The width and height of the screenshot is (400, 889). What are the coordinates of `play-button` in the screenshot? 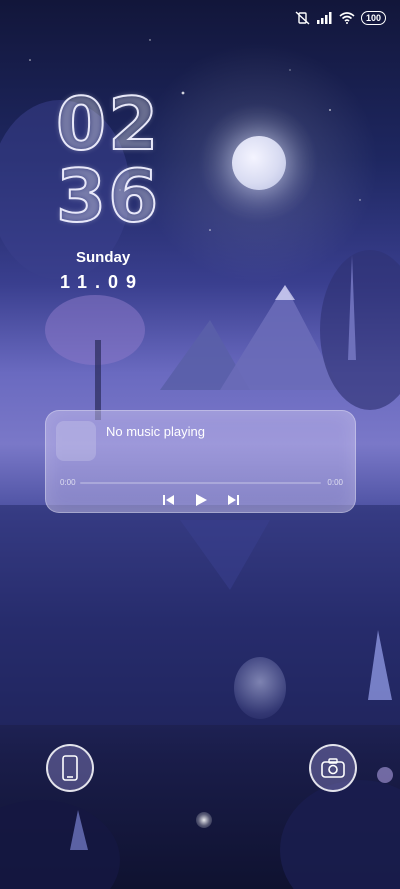 It's located at (201, 500).